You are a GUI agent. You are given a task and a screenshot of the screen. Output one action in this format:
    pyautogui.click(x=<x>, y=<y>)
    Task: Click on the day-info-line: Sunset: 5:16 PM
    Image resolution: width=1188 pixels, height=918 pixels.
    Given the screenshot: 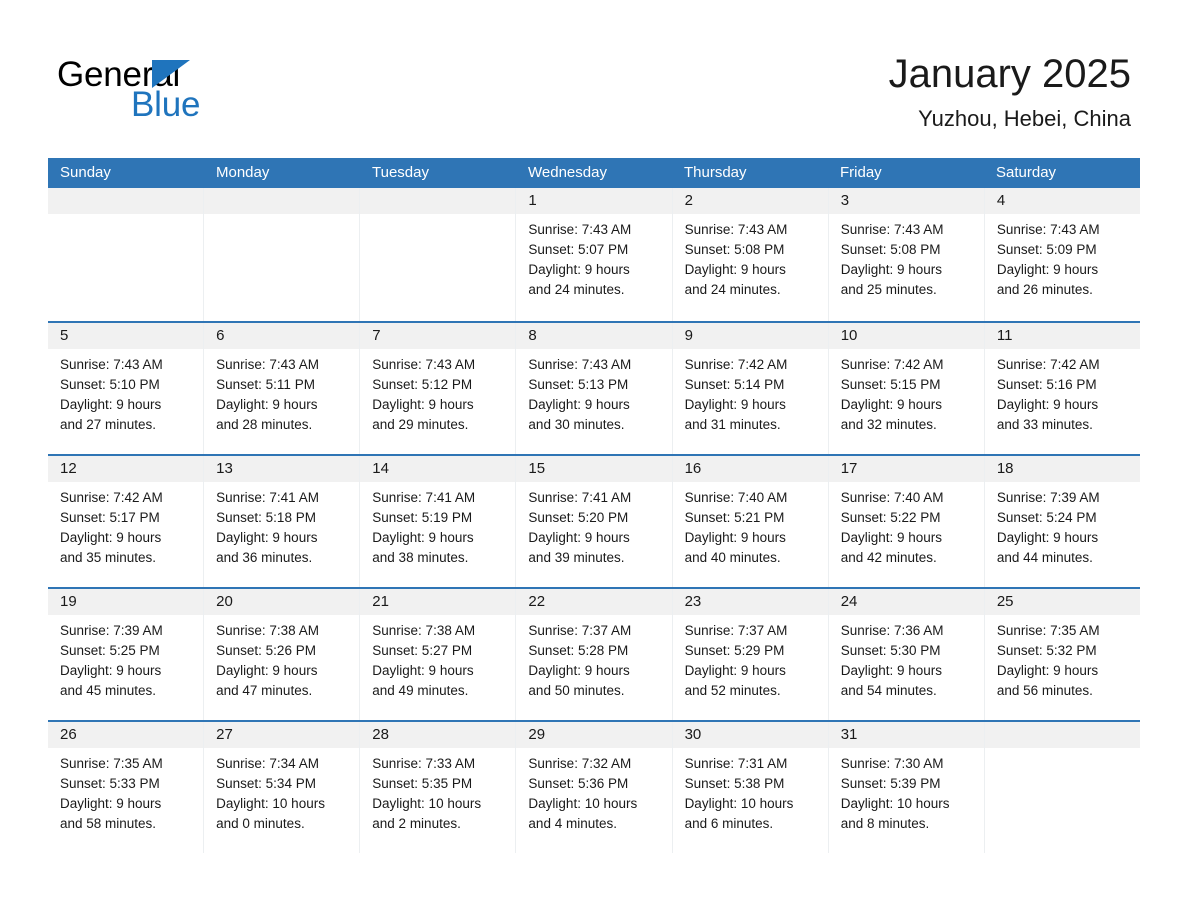 What is the action you would take?
    pyautogui.click(x=1046, y=384)
    